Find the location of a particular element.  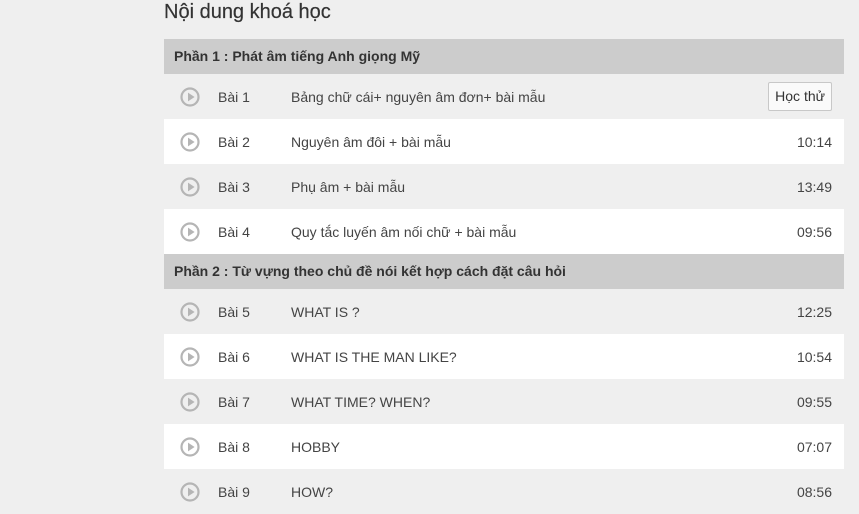

lesson-duration: 09:55 is located at coordinates (814, 401).